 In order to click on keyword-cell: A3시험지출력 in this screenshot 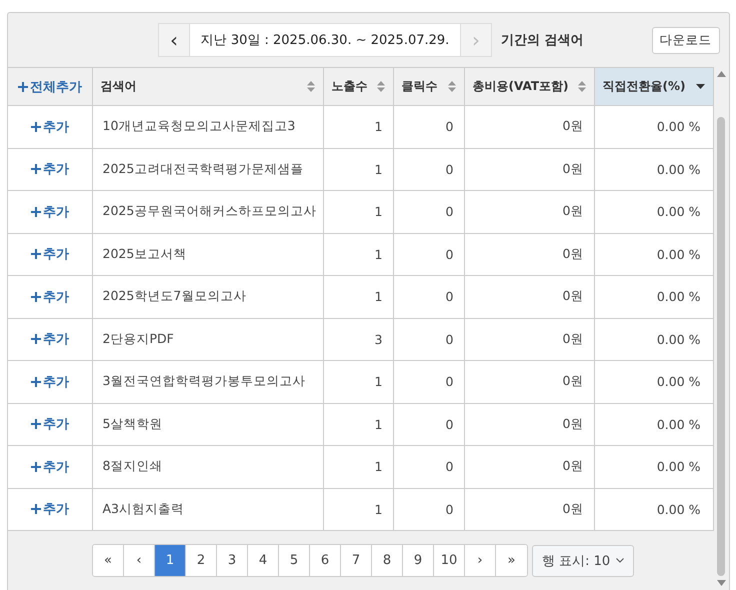, I will do `click(207, 509)`.